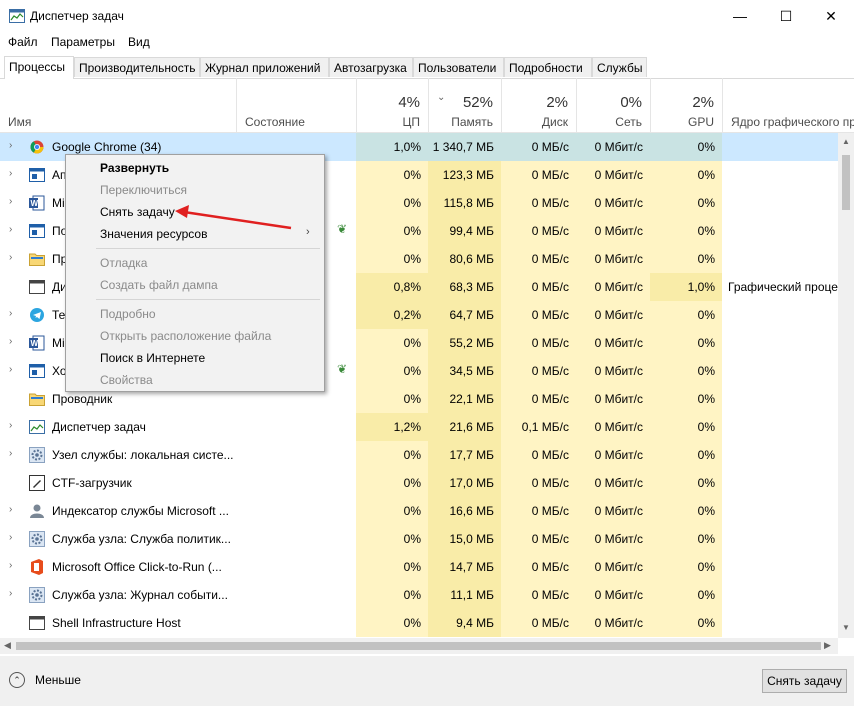 Image resolution: width=854 pixels, height=706 pixels. I want to click on minimize-button: —, so click(740, 16).